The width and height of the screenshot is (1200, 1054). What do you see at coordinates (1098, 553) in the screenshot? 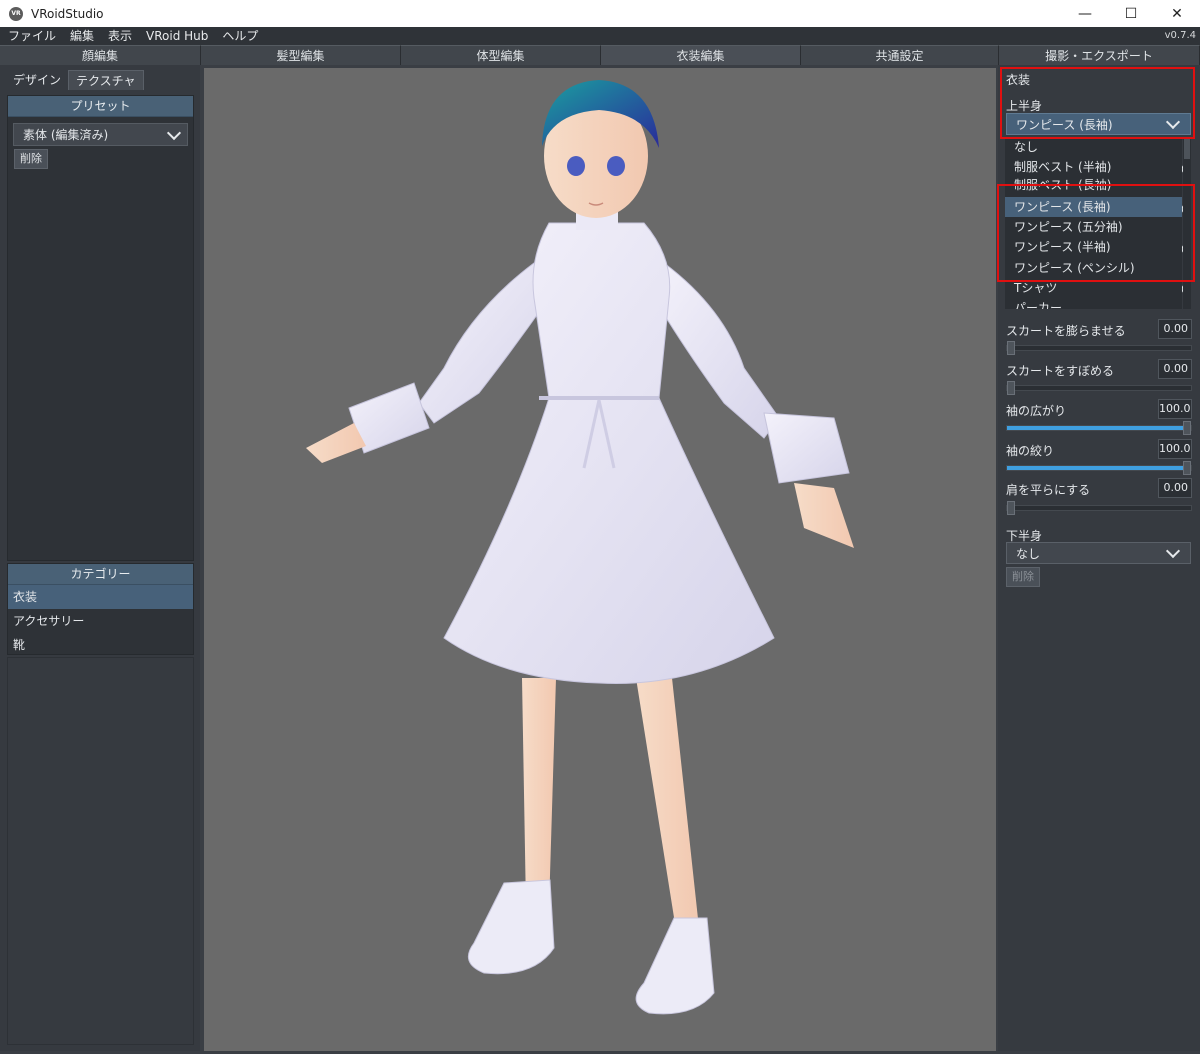
I see `lower-body-dropdown: なし` at bounding box center [1098, 553].